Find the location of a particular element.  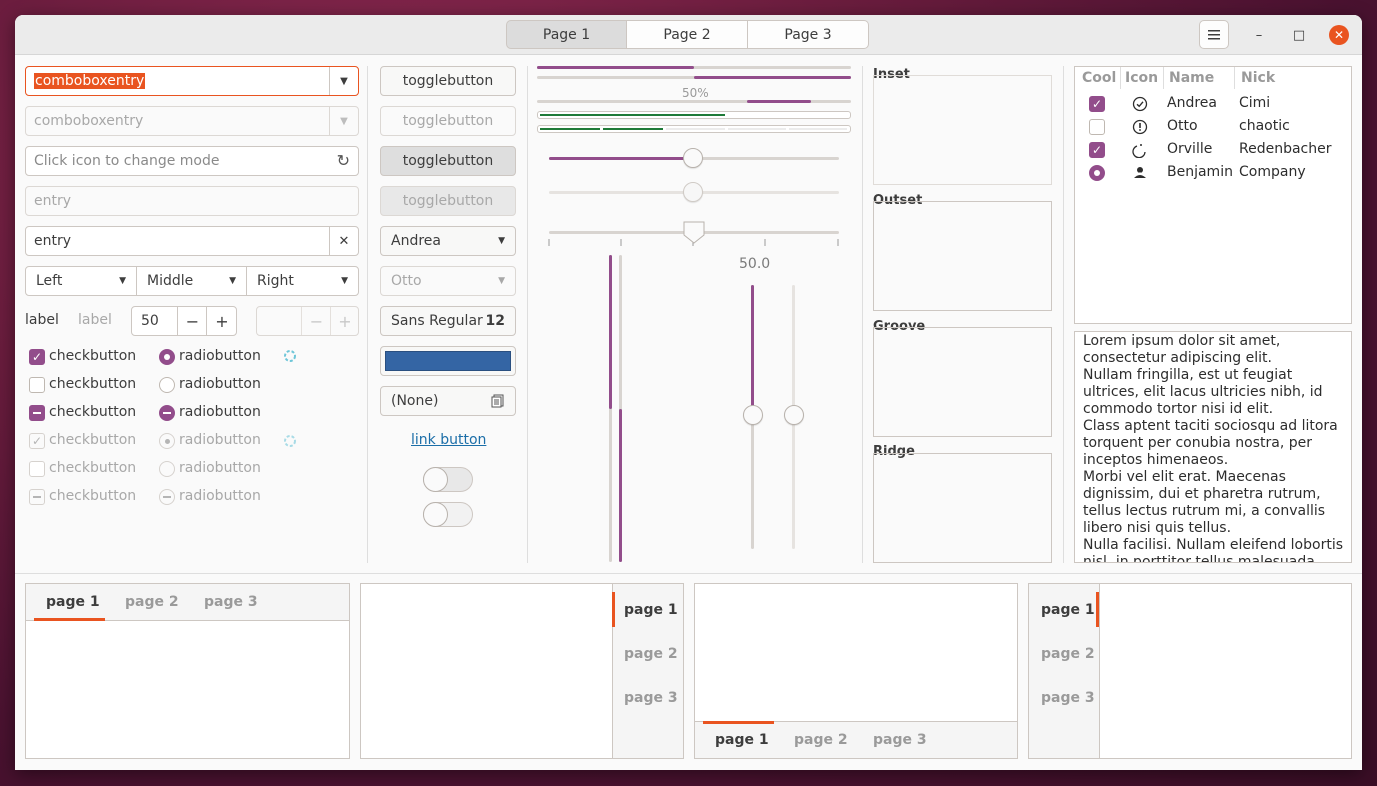

vscale-4-knob is located at coordinates (794, 415).